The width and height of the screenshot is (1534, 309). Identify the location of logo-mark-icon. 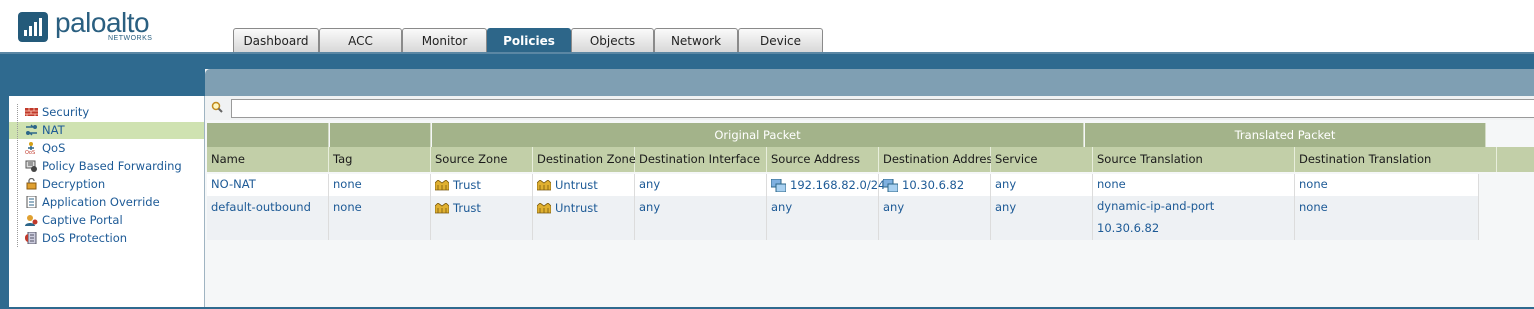
(33, 27).